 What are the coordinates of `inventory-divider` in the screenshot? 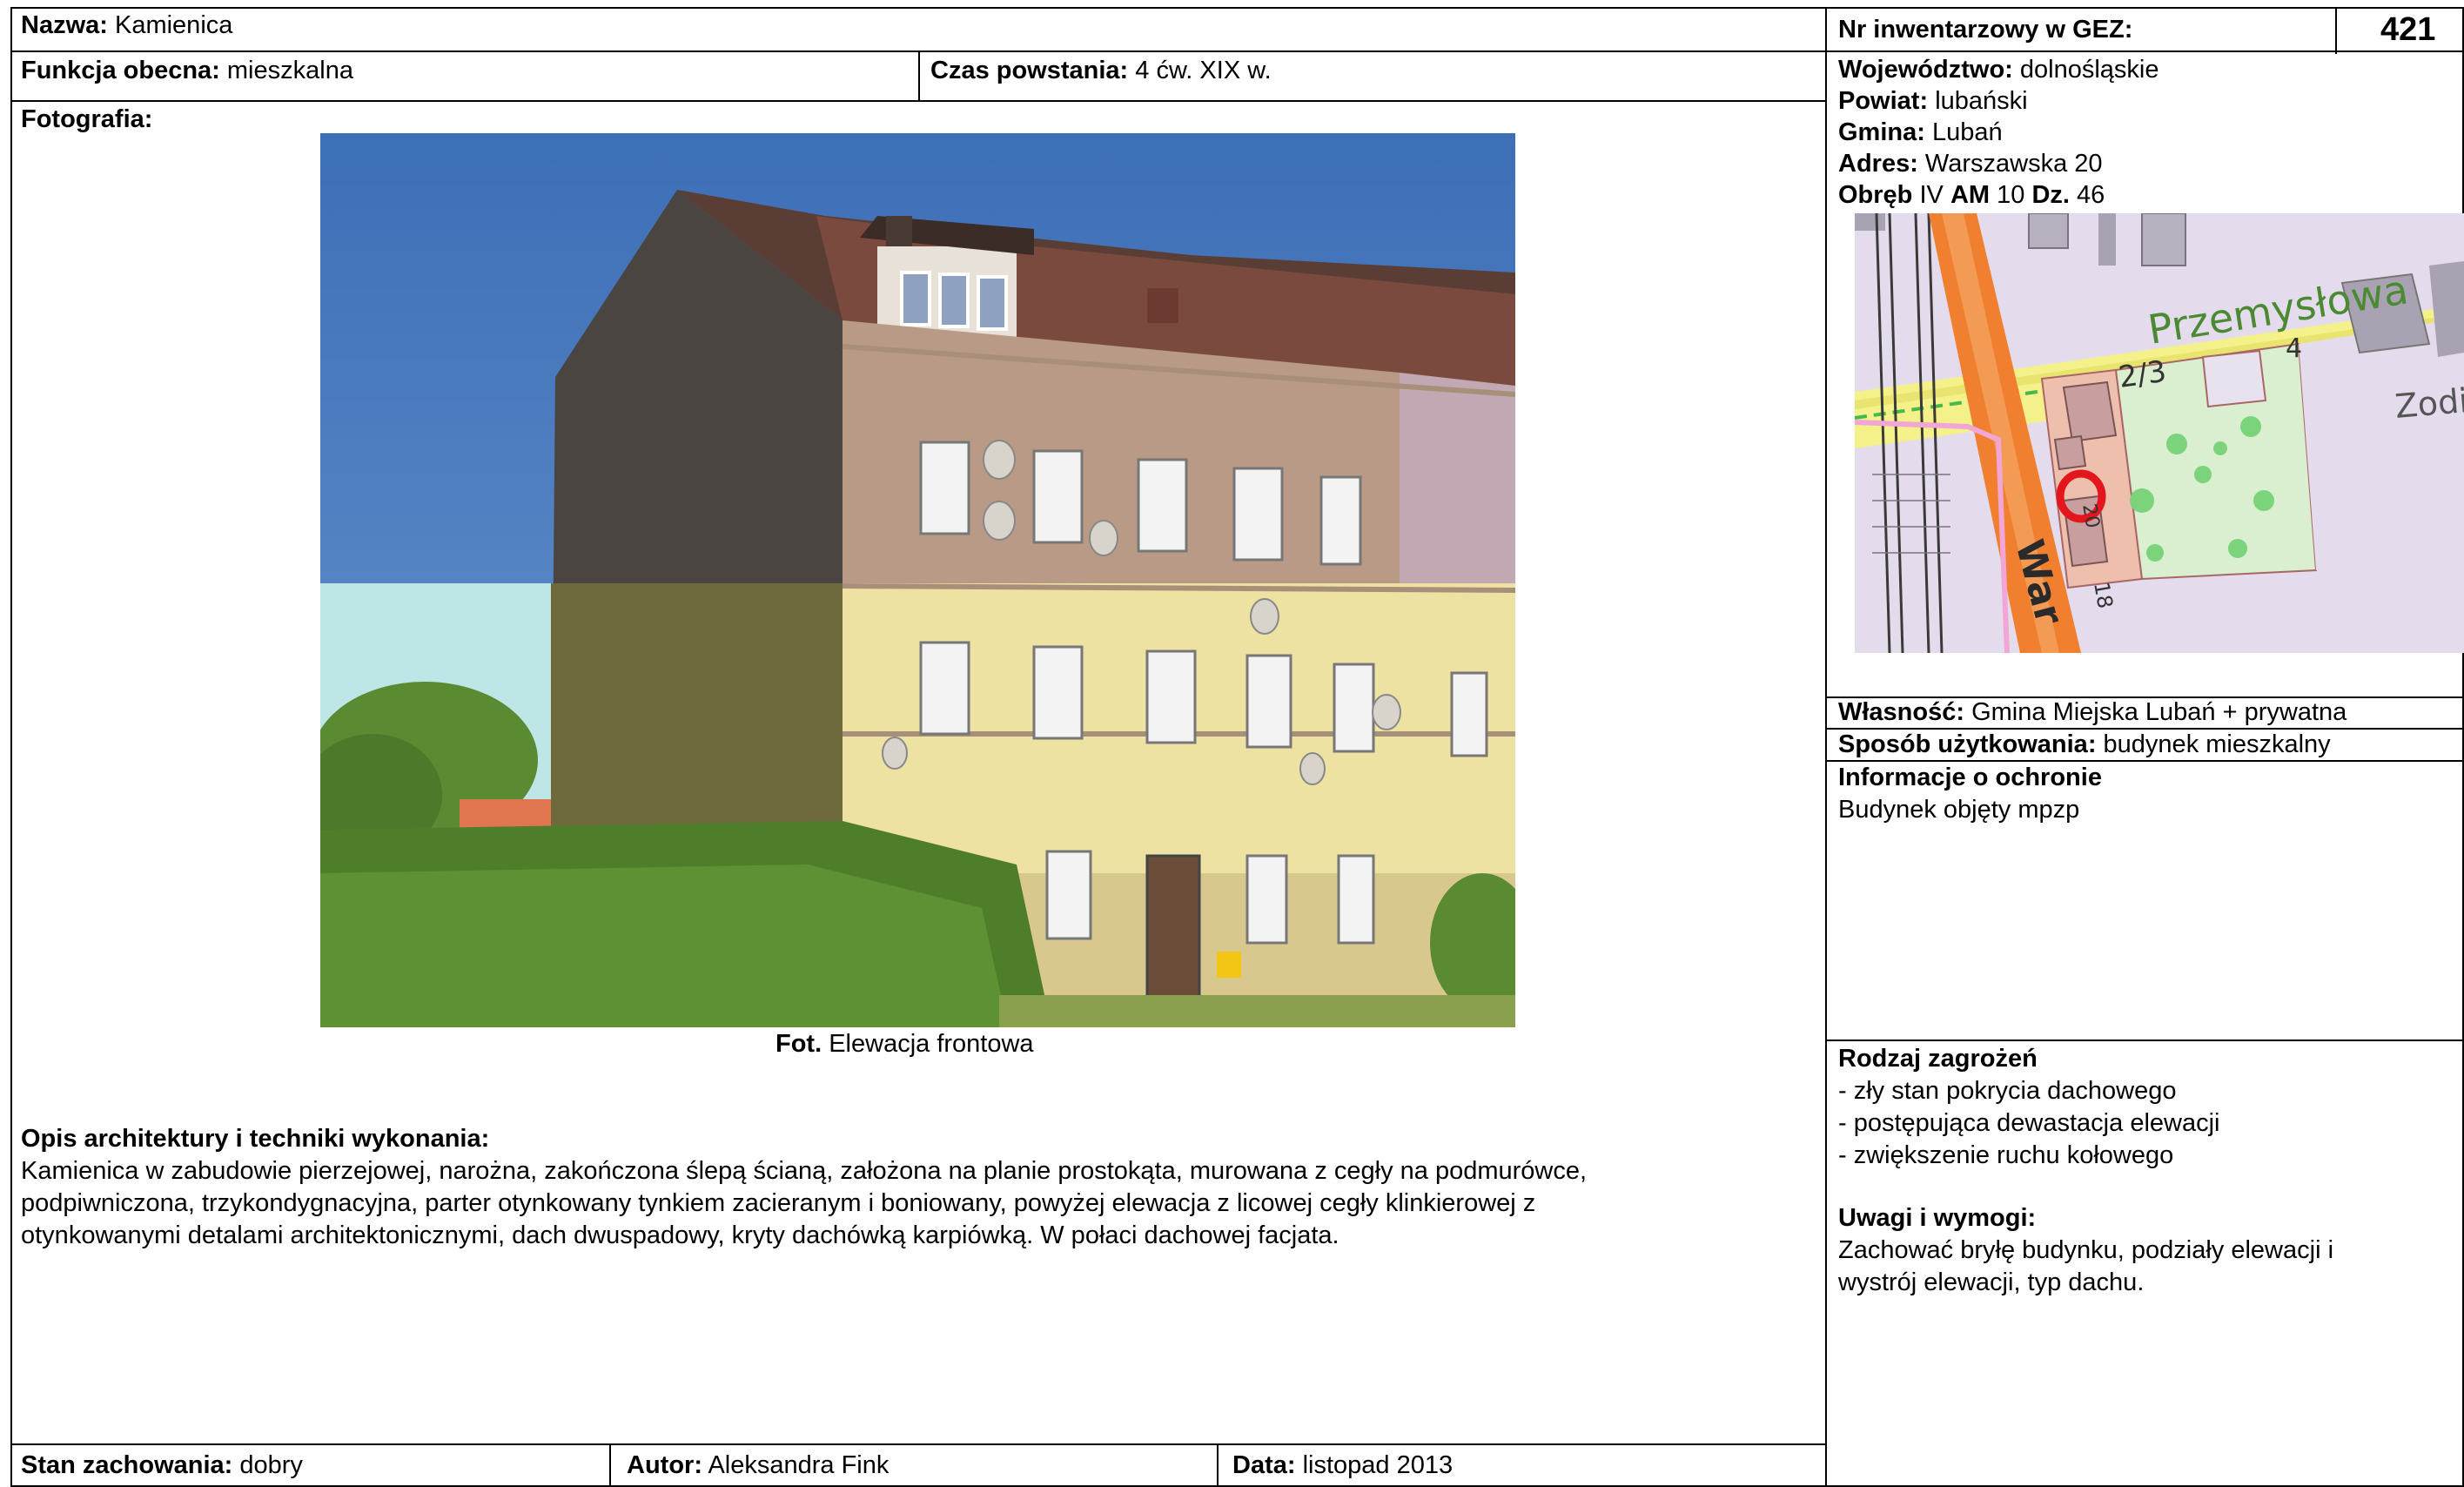 It's located at (2336, 30).